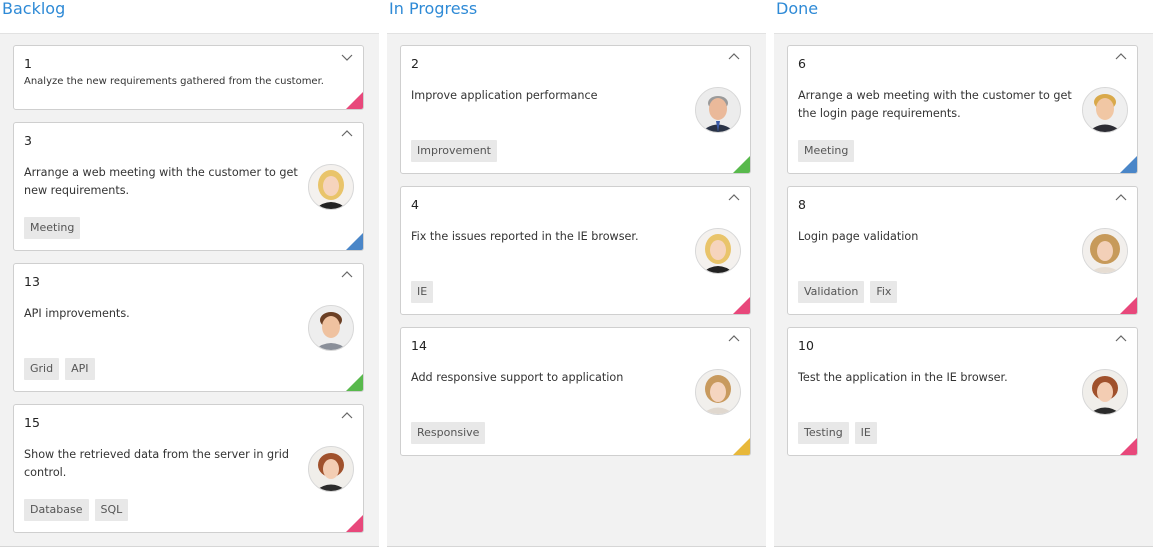  Describe the element at coordinates (823, 433) in the screenshot. I see `tag: Testing` at that location.